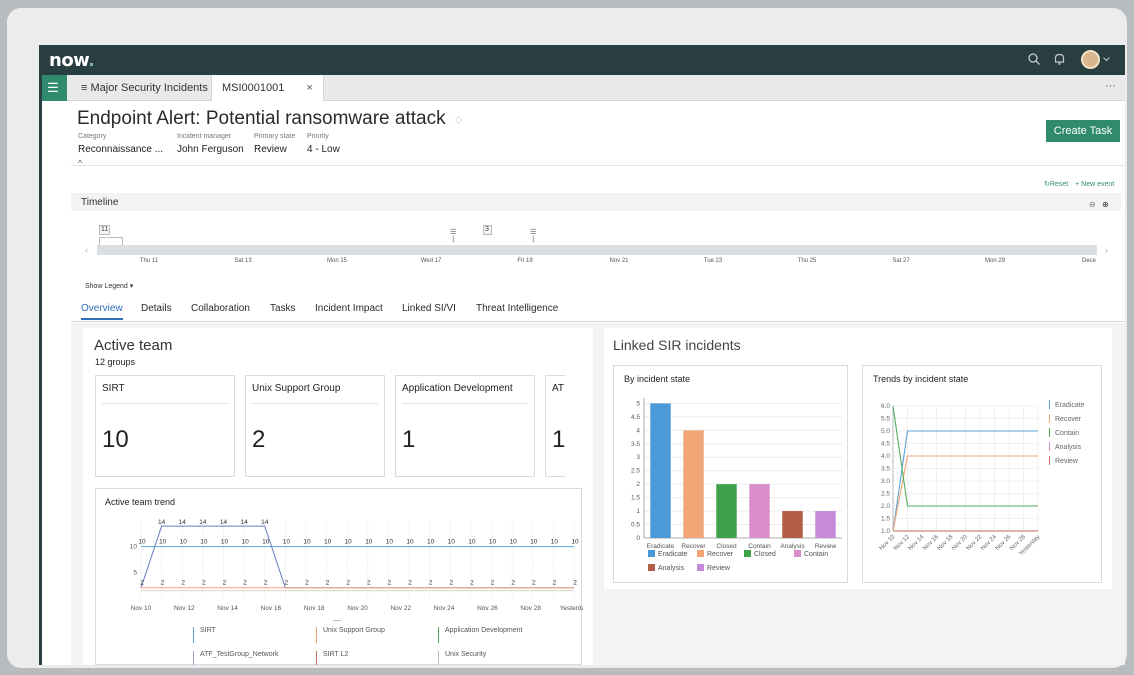  I want to click on user-avatar, so click(1090, 59).